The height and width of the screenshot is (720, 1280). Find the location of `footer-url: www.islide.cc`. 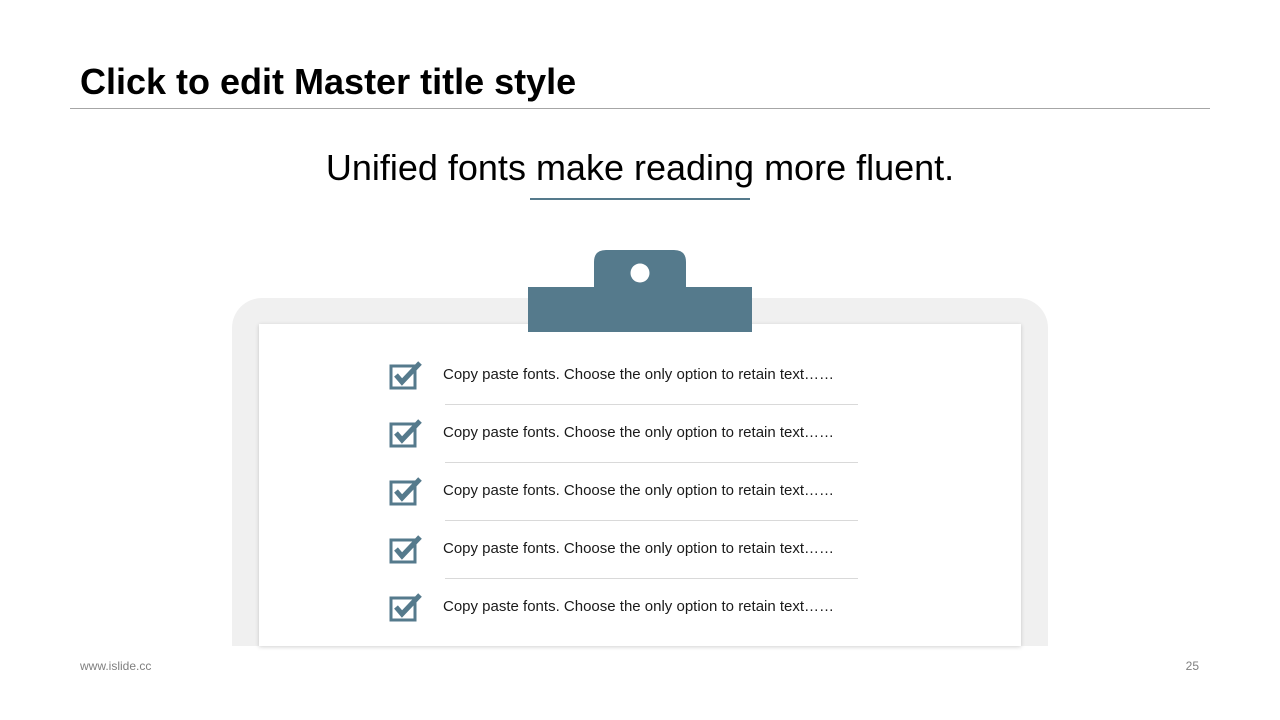

footer-url: www.islide.cc is located at coordinates (115, 666).